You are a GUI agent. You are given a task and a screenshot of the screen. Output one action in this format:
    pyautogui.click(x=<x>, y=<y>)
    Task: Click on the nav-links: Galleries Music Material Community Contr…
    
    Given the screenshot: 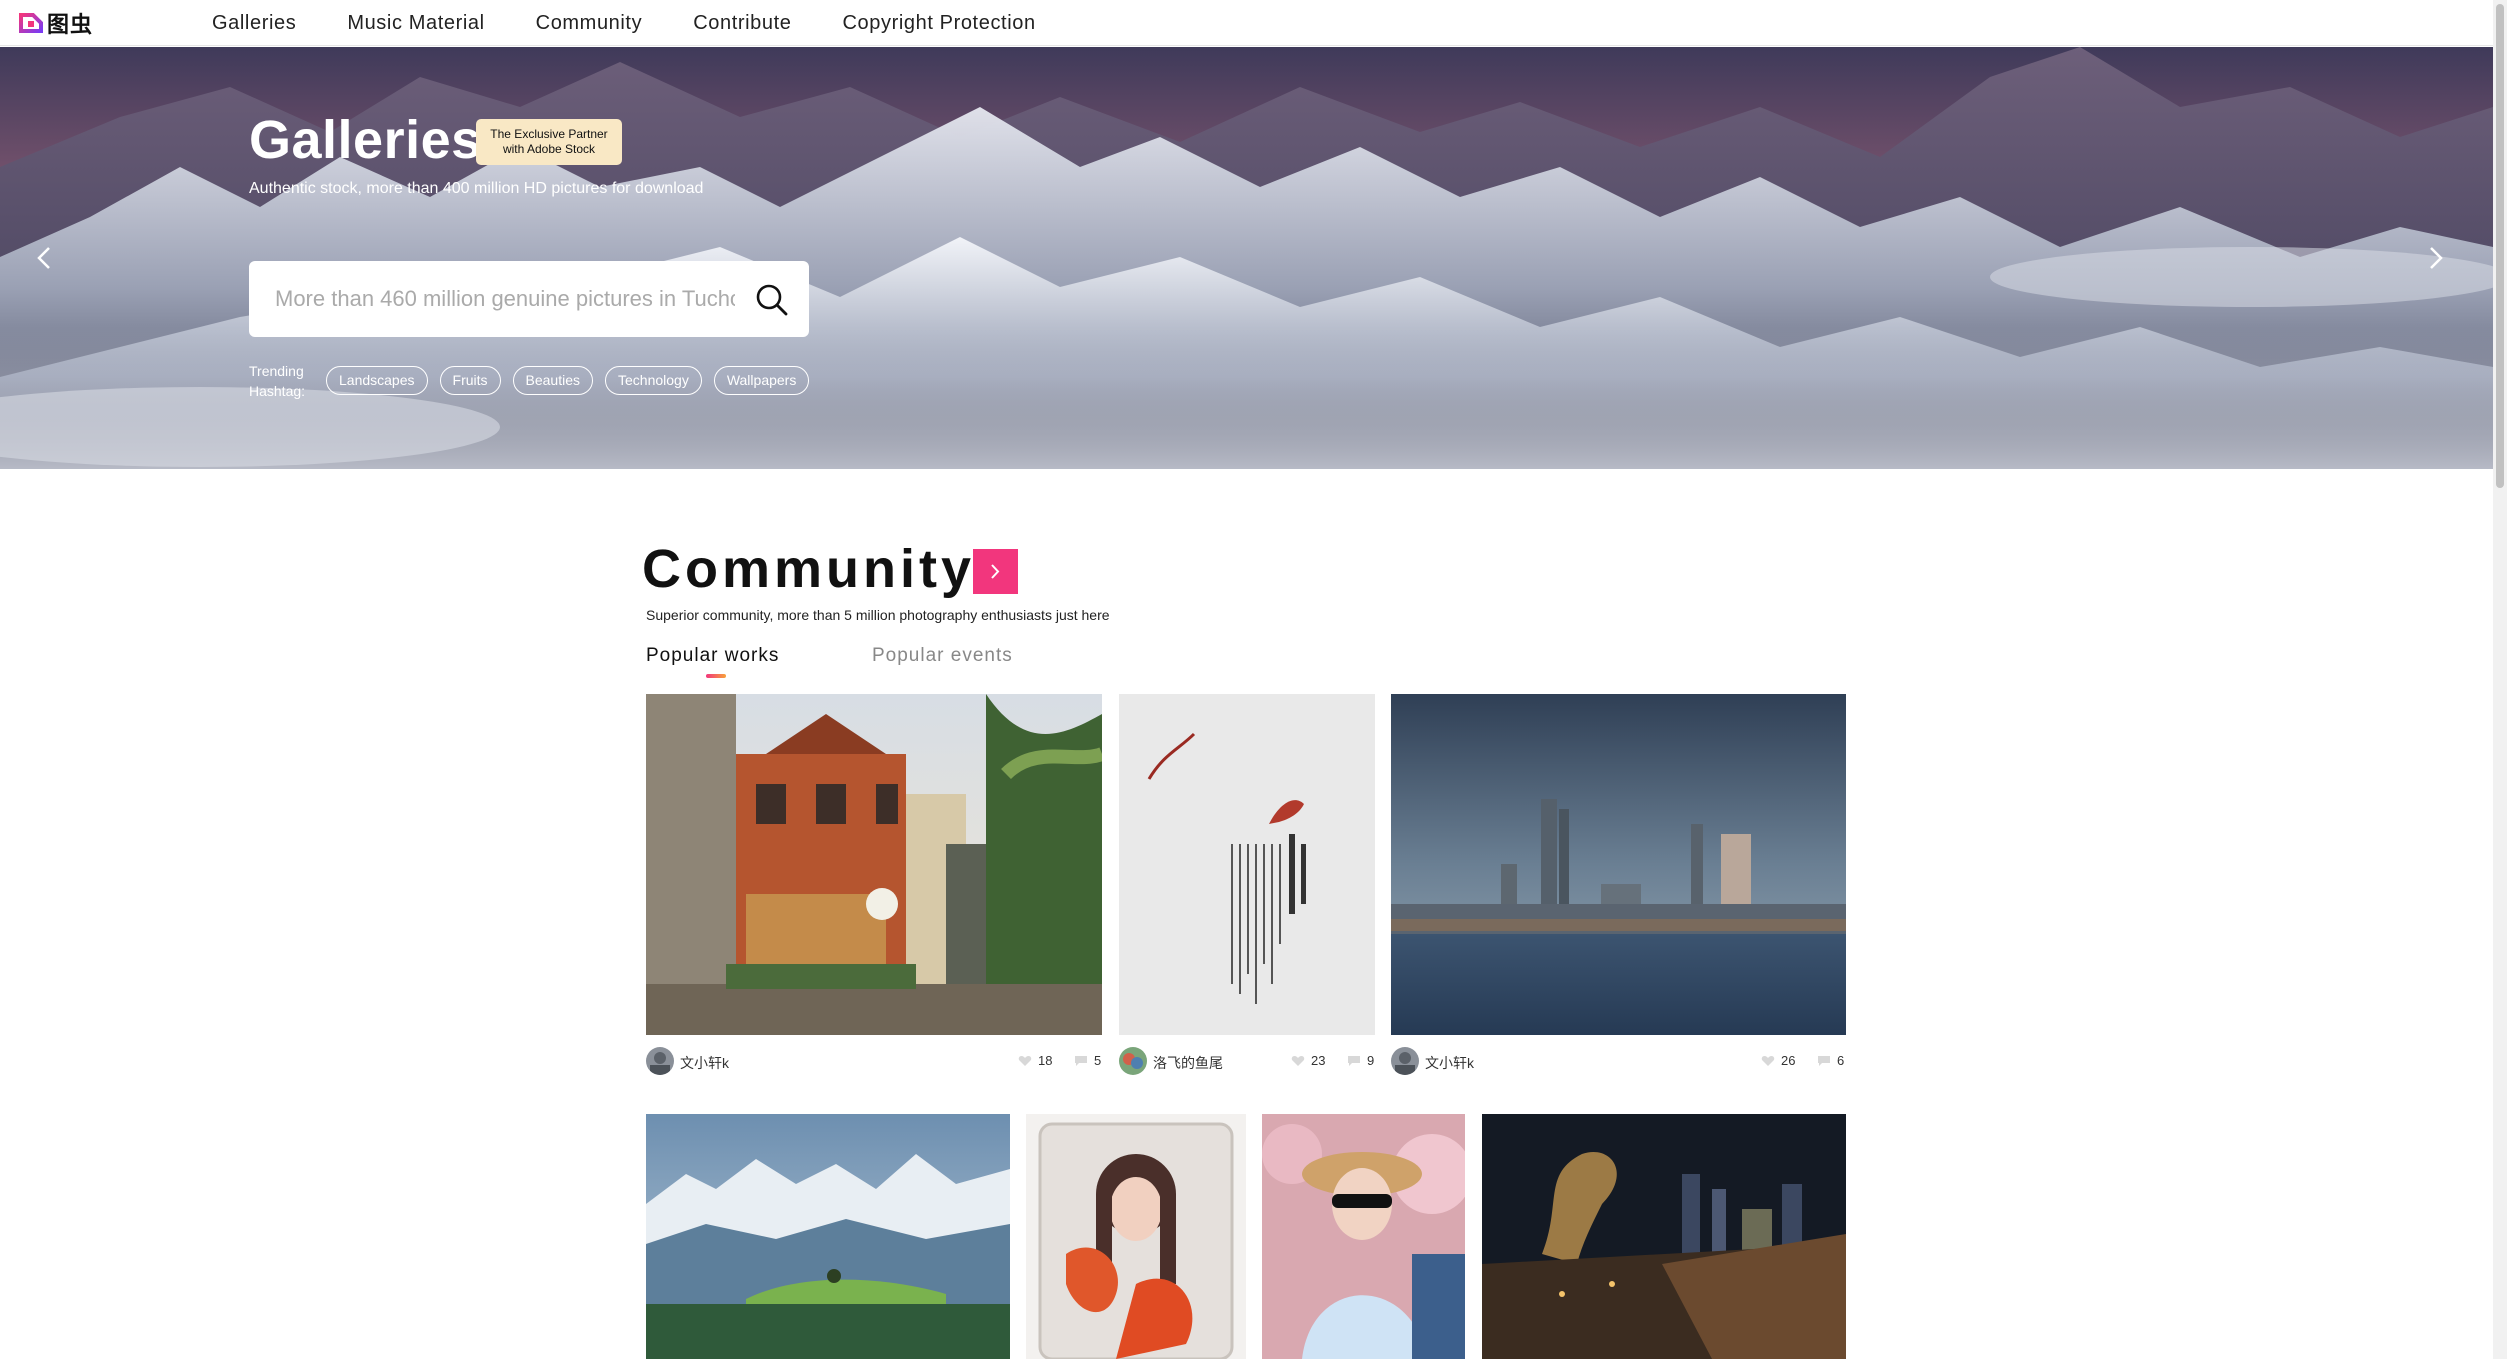 What is the action you would take?
    pyautogui.click(x=649, y=23)
    